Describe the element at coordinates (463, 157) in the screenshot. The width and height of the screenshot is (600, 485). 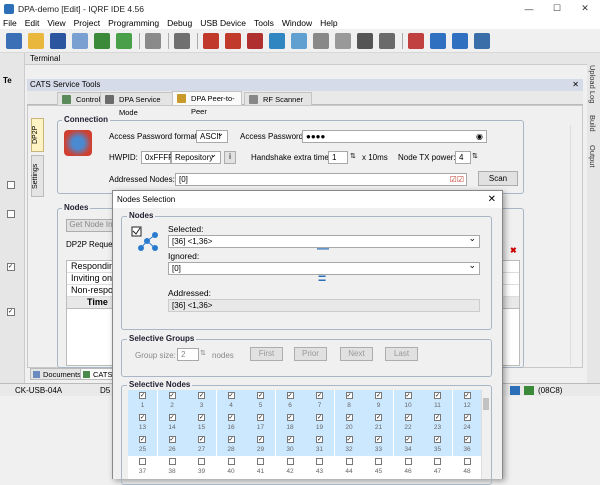
I see `txpower-input: 4` at that location.